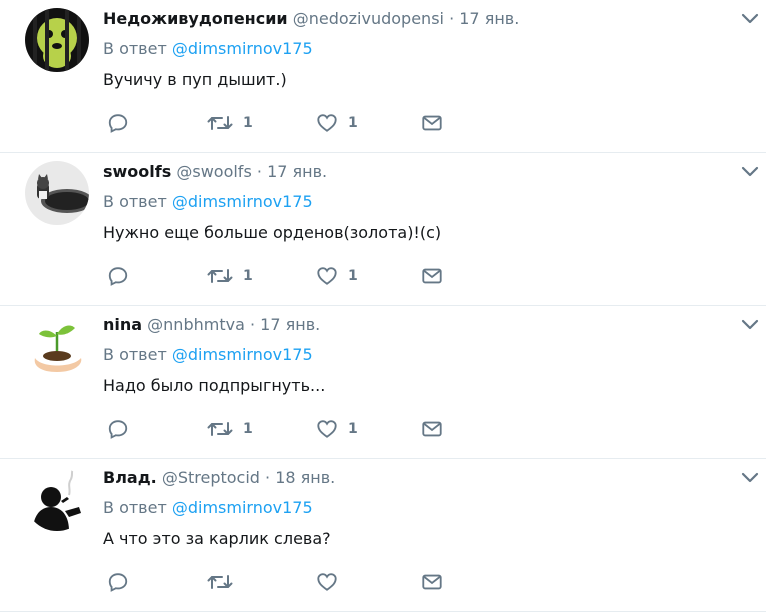 The width and height of the screenshot is (766, 612). Describe the element at coordinates (211, 477) in the screenshot. I see `user-handle: @Streptocid` at that location.